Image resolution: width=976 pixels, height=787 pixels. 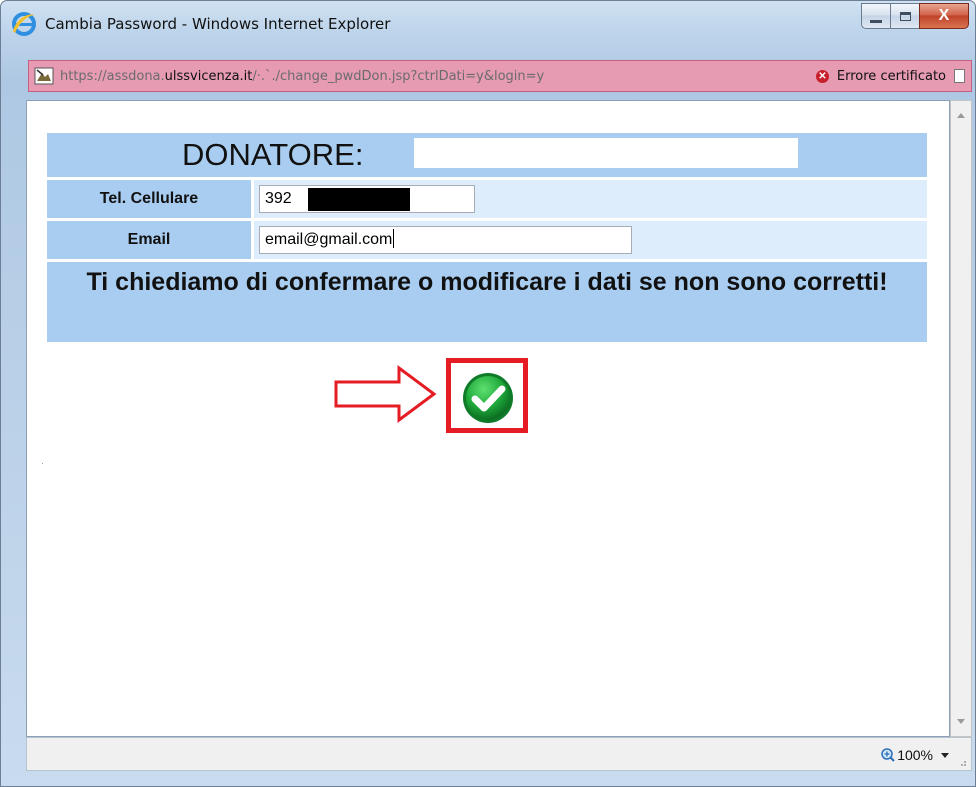 What do you see at coordinates (499, 754) in the screenshot?
I see `status-bar: 100%` at bounding box center [499, 754].